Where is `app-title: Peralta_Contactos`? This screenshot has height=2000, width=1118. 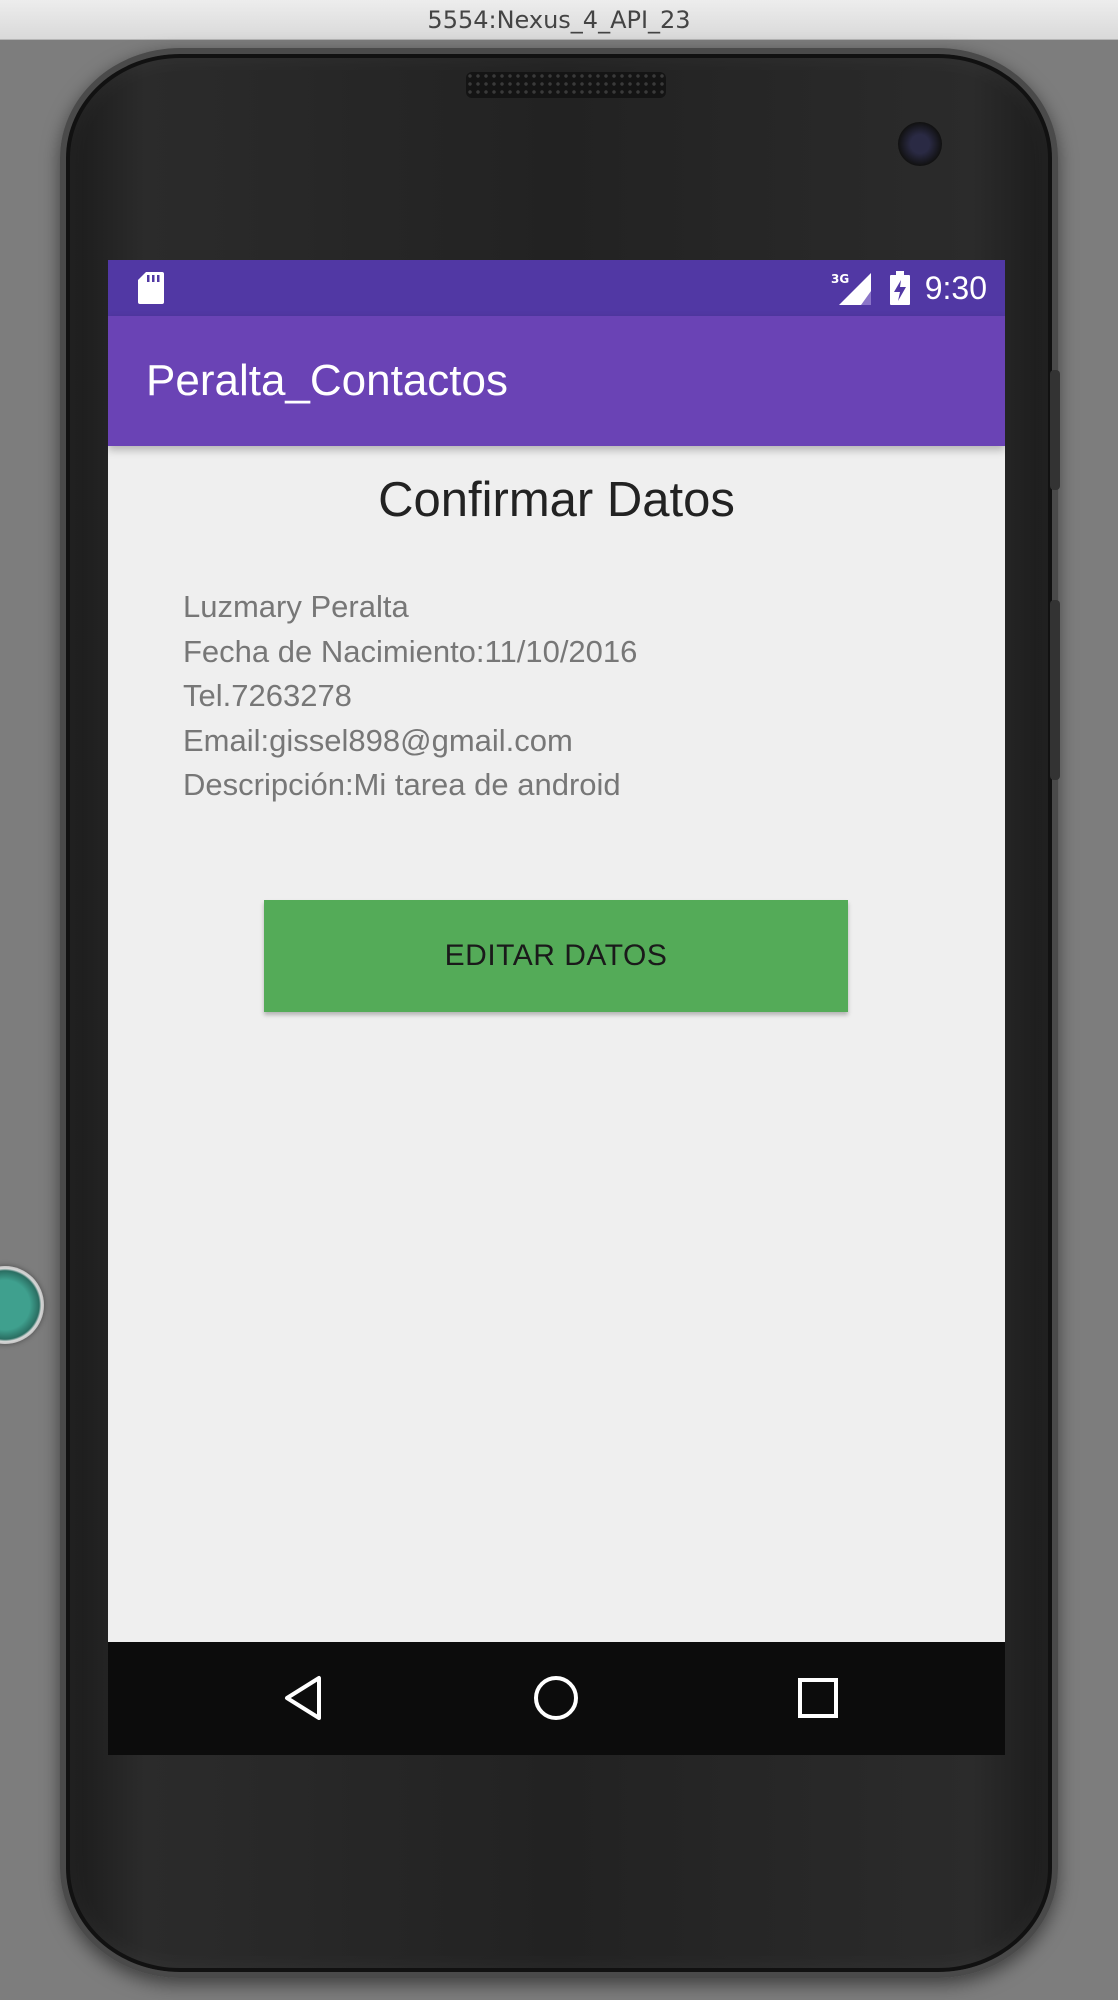 app-title: Peralta_Contactos is located at coordinates (327, 380).